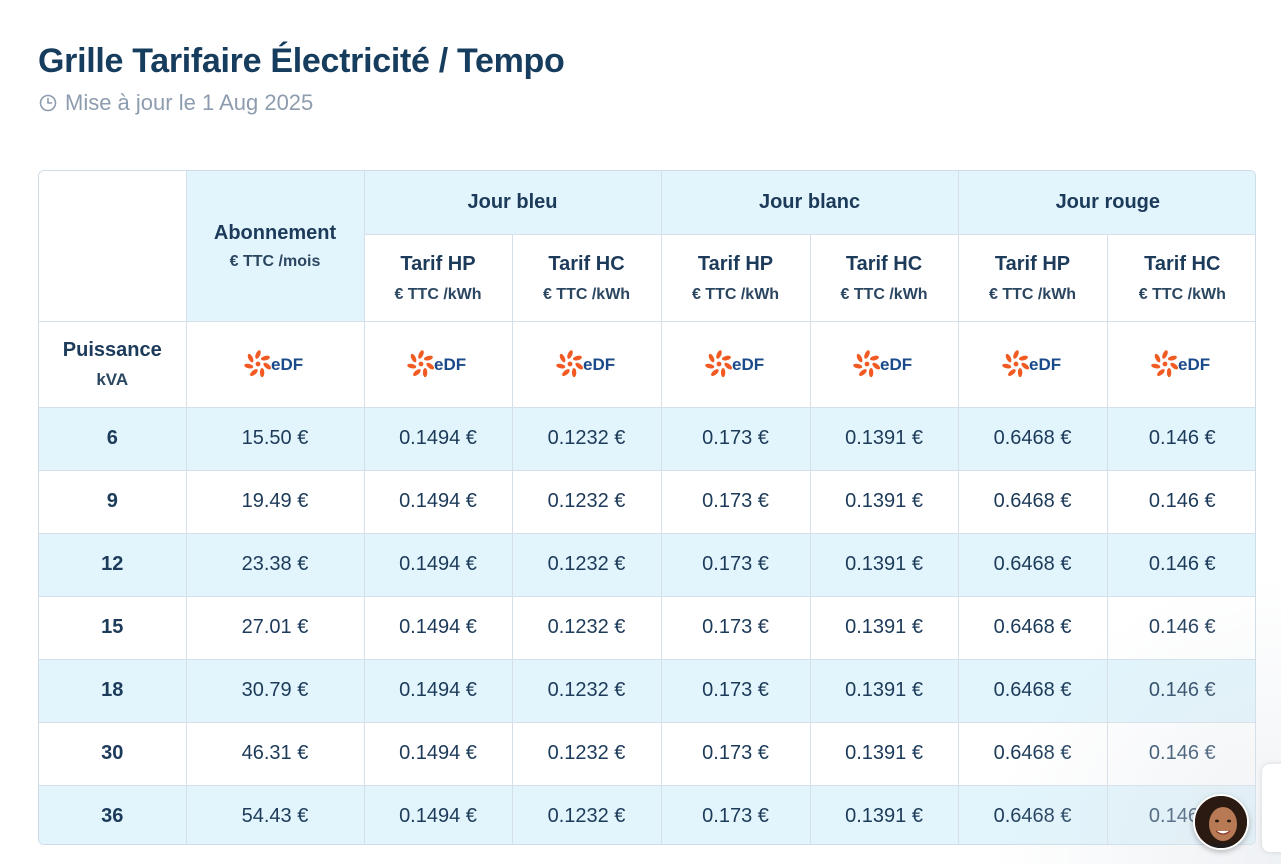 This screenshot has width=1281, height=864. Describe the element at coordinates (735, 277) in the screenshot. I see `subhead-blanc-hp: Tarif HP € TTC /kWh` at that location.